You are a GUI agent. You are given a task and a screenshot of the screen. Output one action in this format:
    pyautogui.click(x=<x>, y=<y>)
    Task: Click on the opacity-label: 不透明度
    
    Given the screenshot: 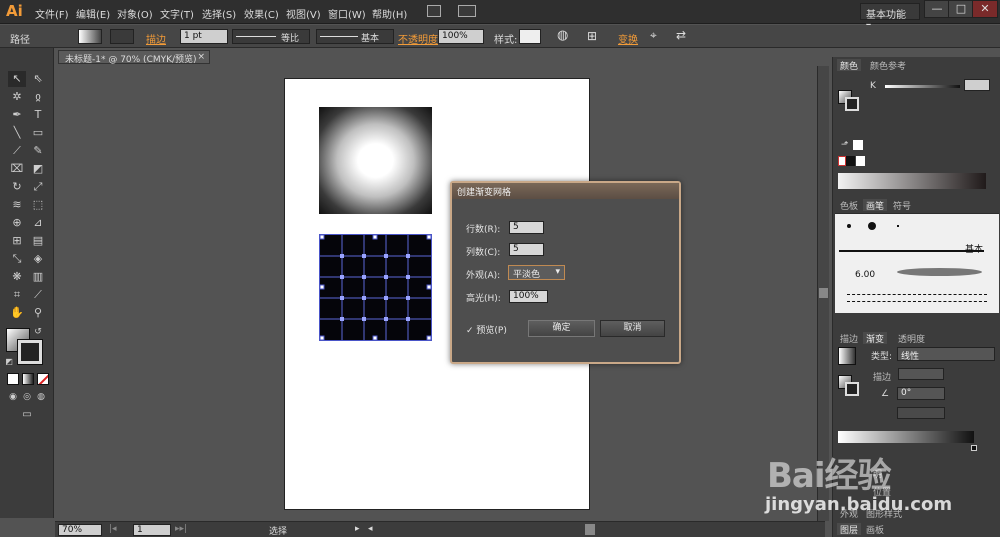 What is the action you would take?
    pyautogui.click(x=418, y=38)
    